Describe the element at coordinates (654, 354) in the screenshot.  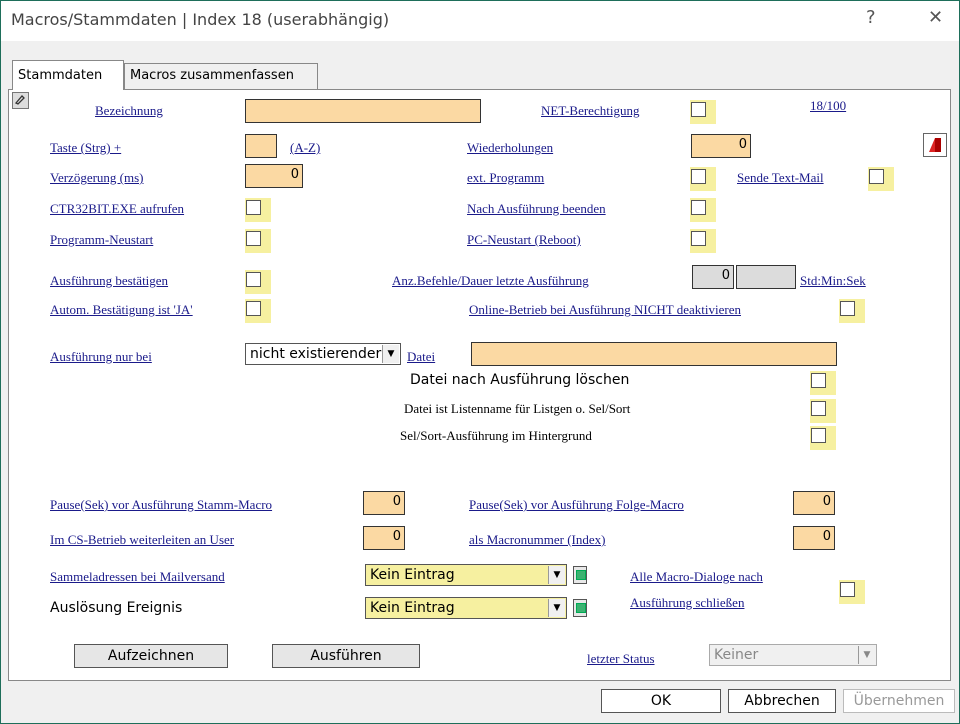
I see `datei-input` at that location.